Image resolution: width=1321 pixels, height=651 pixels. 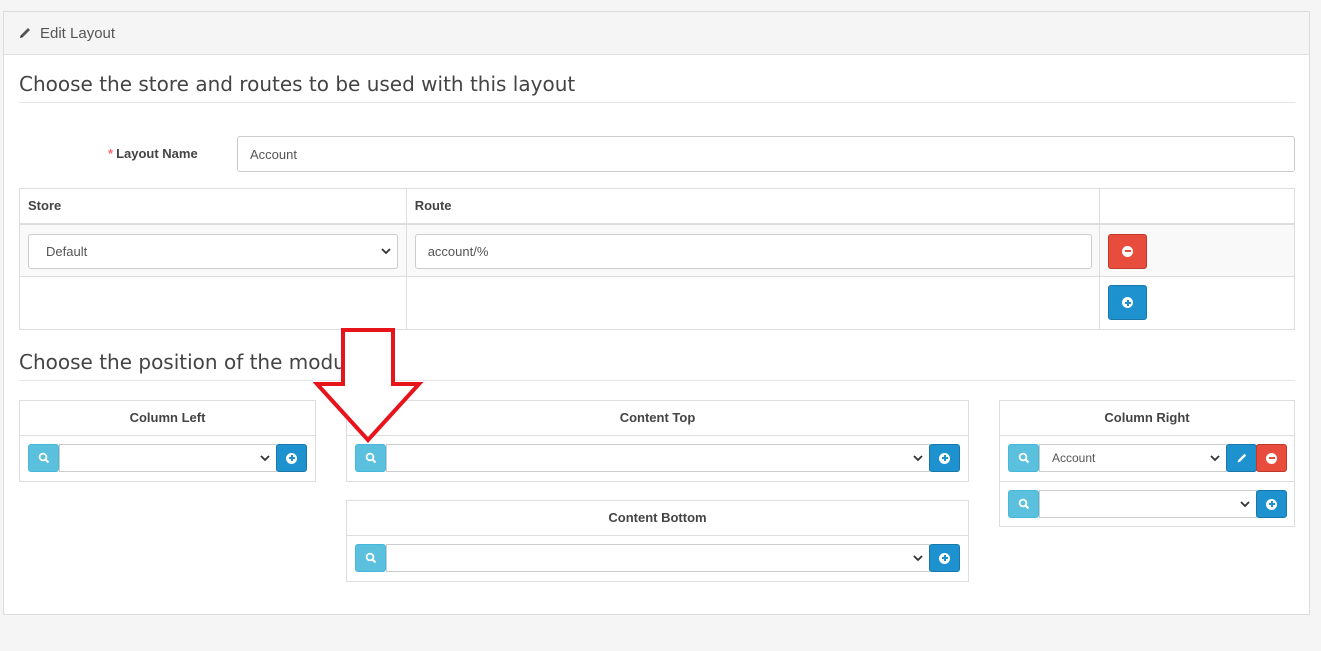 I want to click on column-right-search-button, so click(x=1023, y=458).